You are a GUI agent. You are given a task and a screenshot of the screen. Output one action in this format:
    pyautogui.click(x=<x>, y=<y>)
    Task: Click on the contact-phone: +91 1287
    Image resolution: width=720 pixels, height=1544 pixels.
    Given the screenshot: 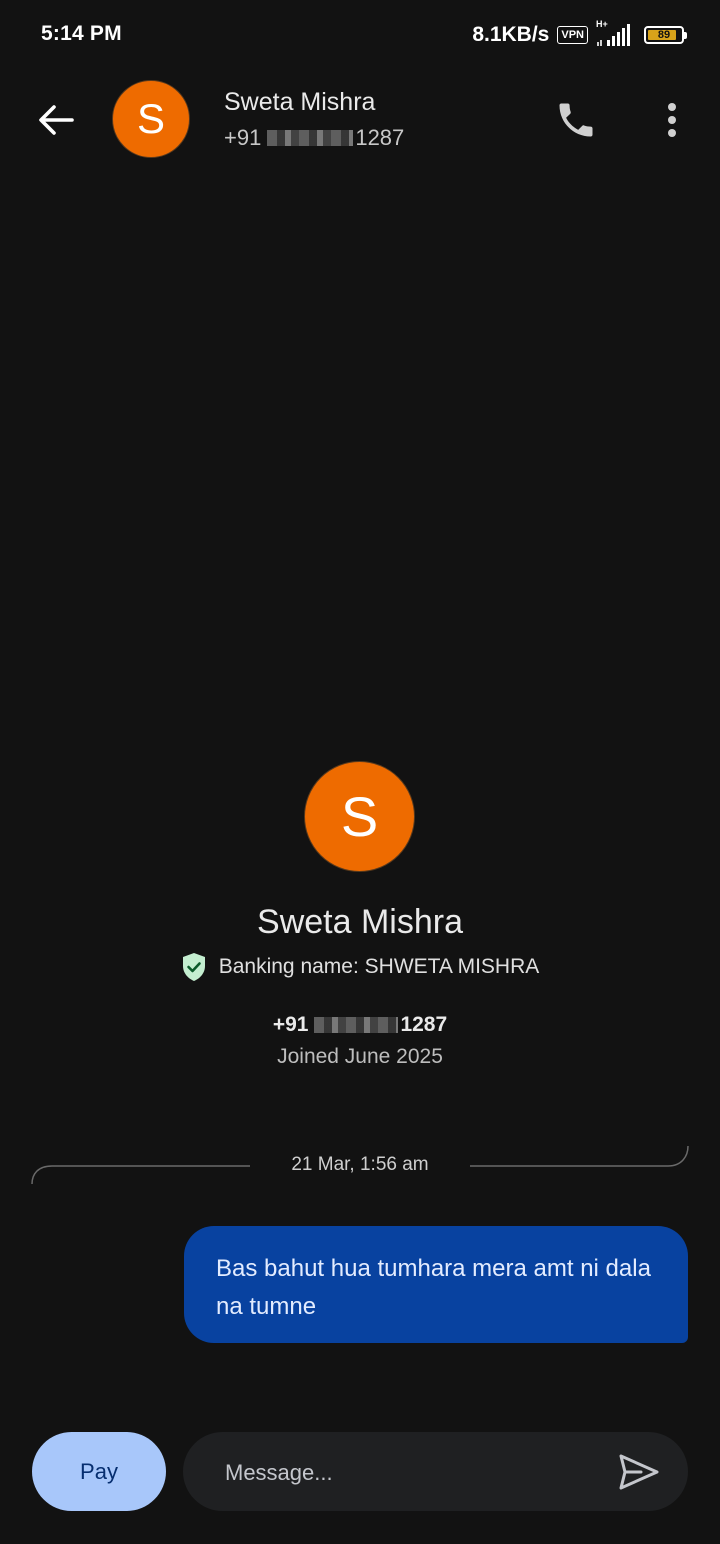 What is the action you would take?
    pyautogui.click(x=314, y=138)
    